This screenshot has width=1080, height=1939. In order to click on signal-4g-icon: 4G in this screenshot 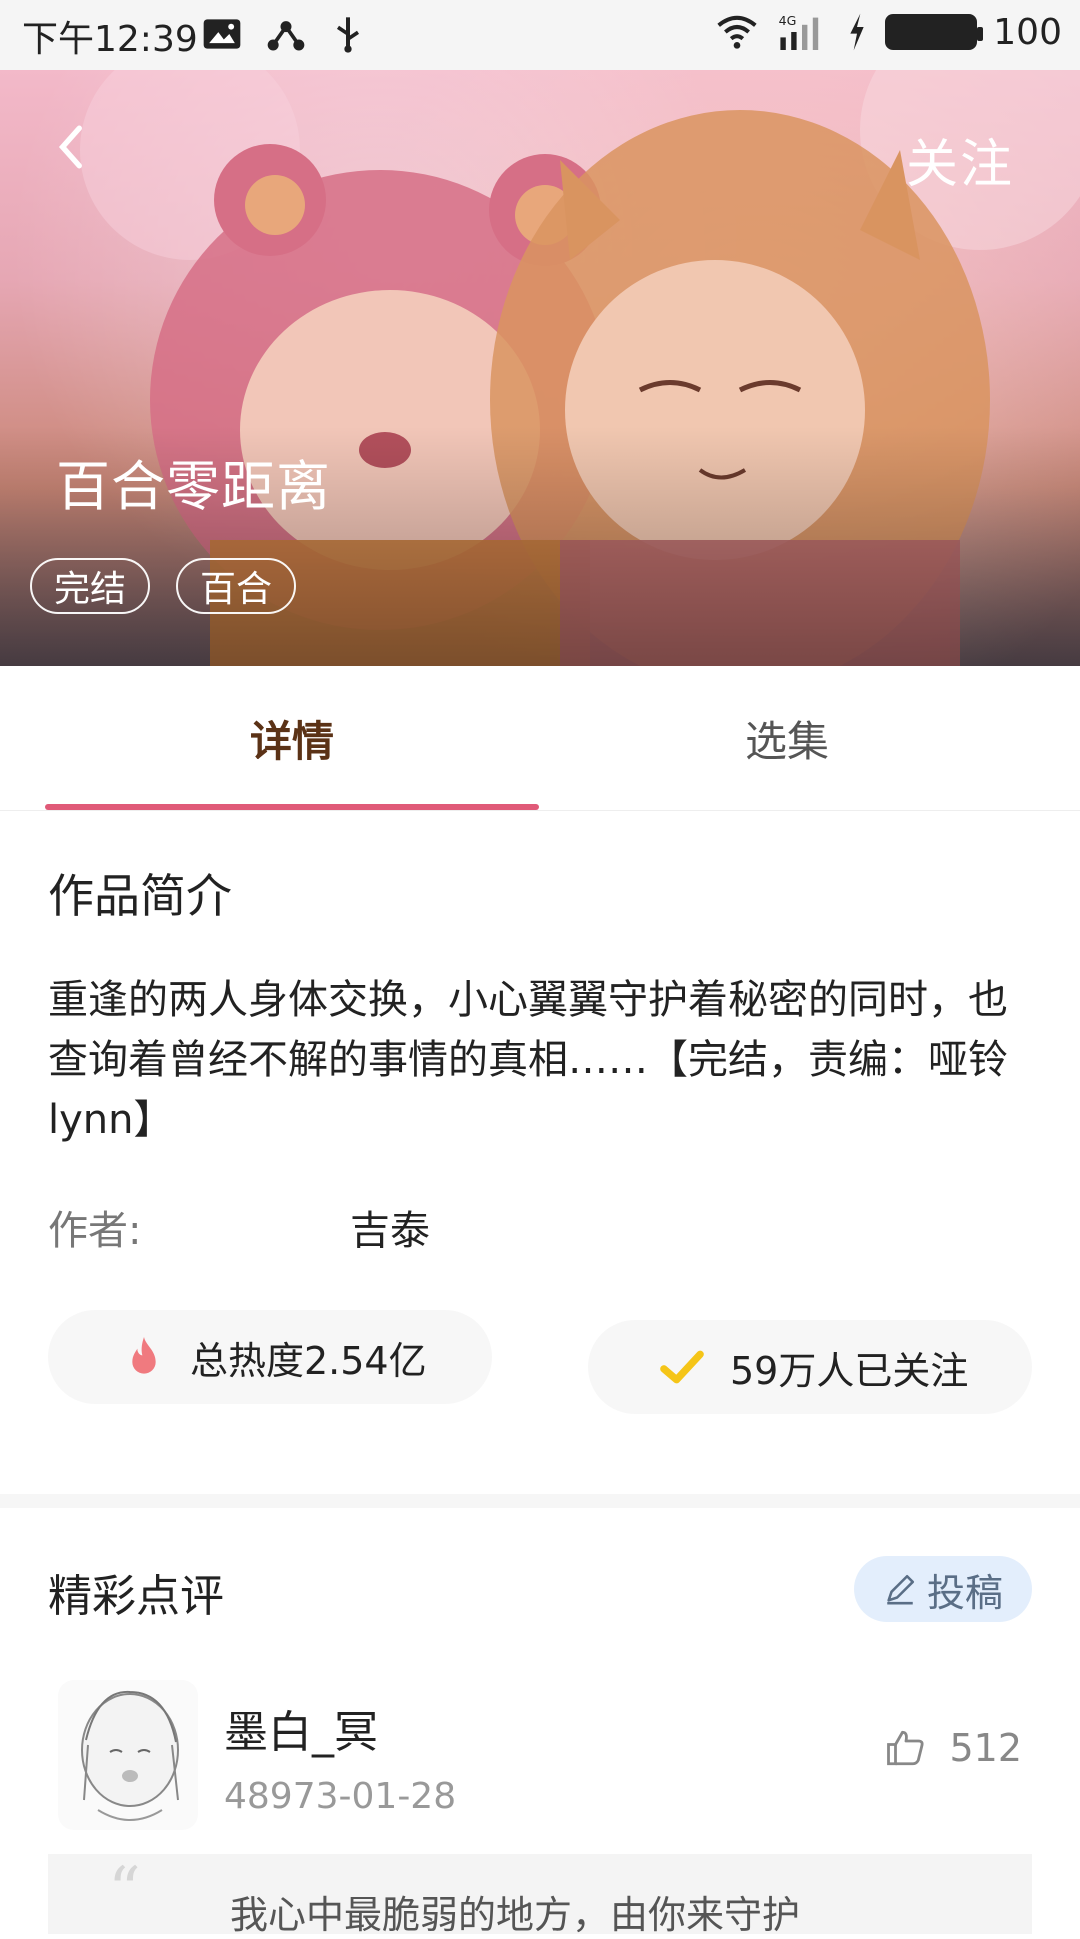, I will do `click(799, 32)`.